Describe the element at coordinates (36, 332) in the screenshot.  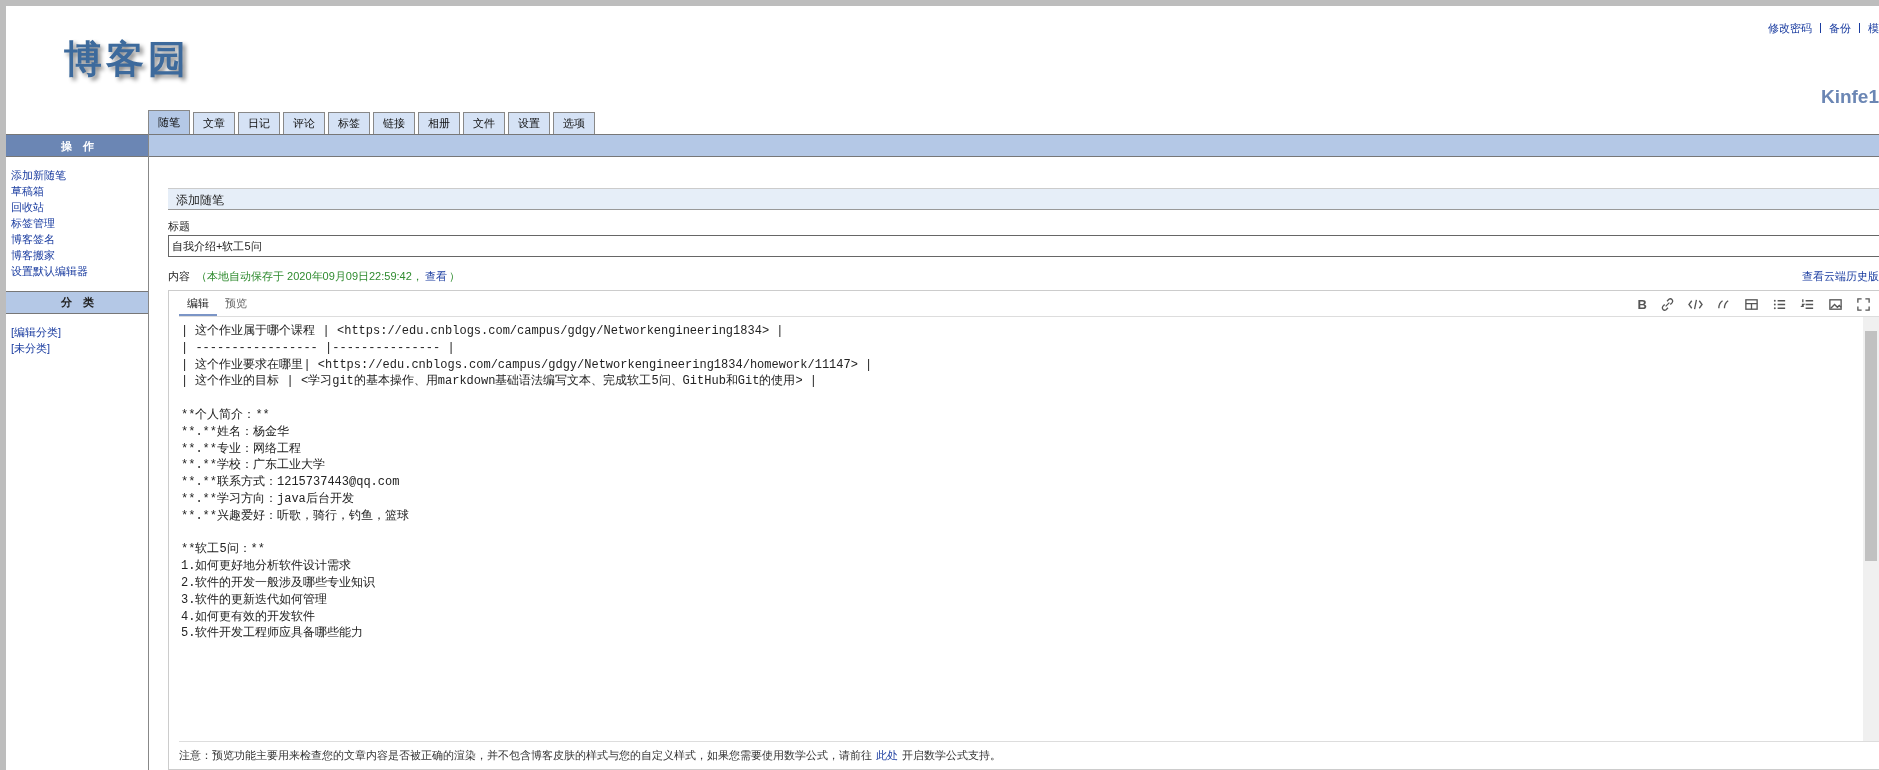
I see `sidebar-link: [编辑分类]` at that location.